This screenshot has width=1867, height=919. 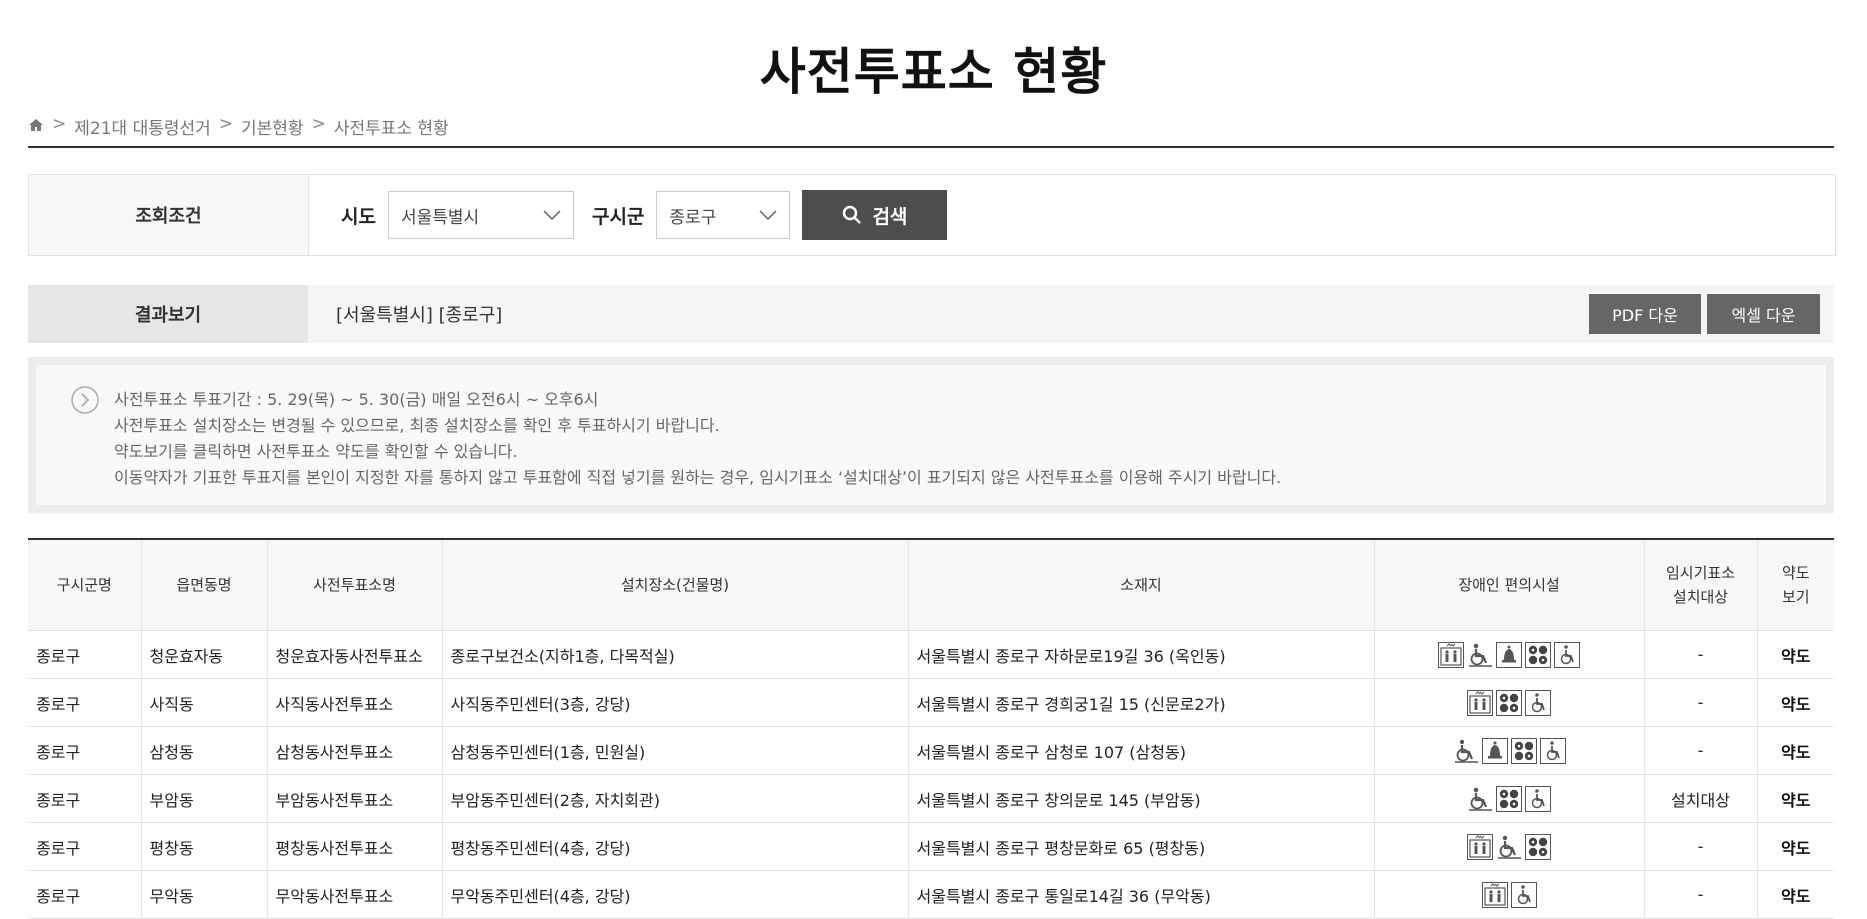 What do you see at coordinates (1140, 846) in the screenshot?
I see `cell-address: 서울특별시 종로구 평창문화로 65 (평창동)` at bounding box center [1140, 846].